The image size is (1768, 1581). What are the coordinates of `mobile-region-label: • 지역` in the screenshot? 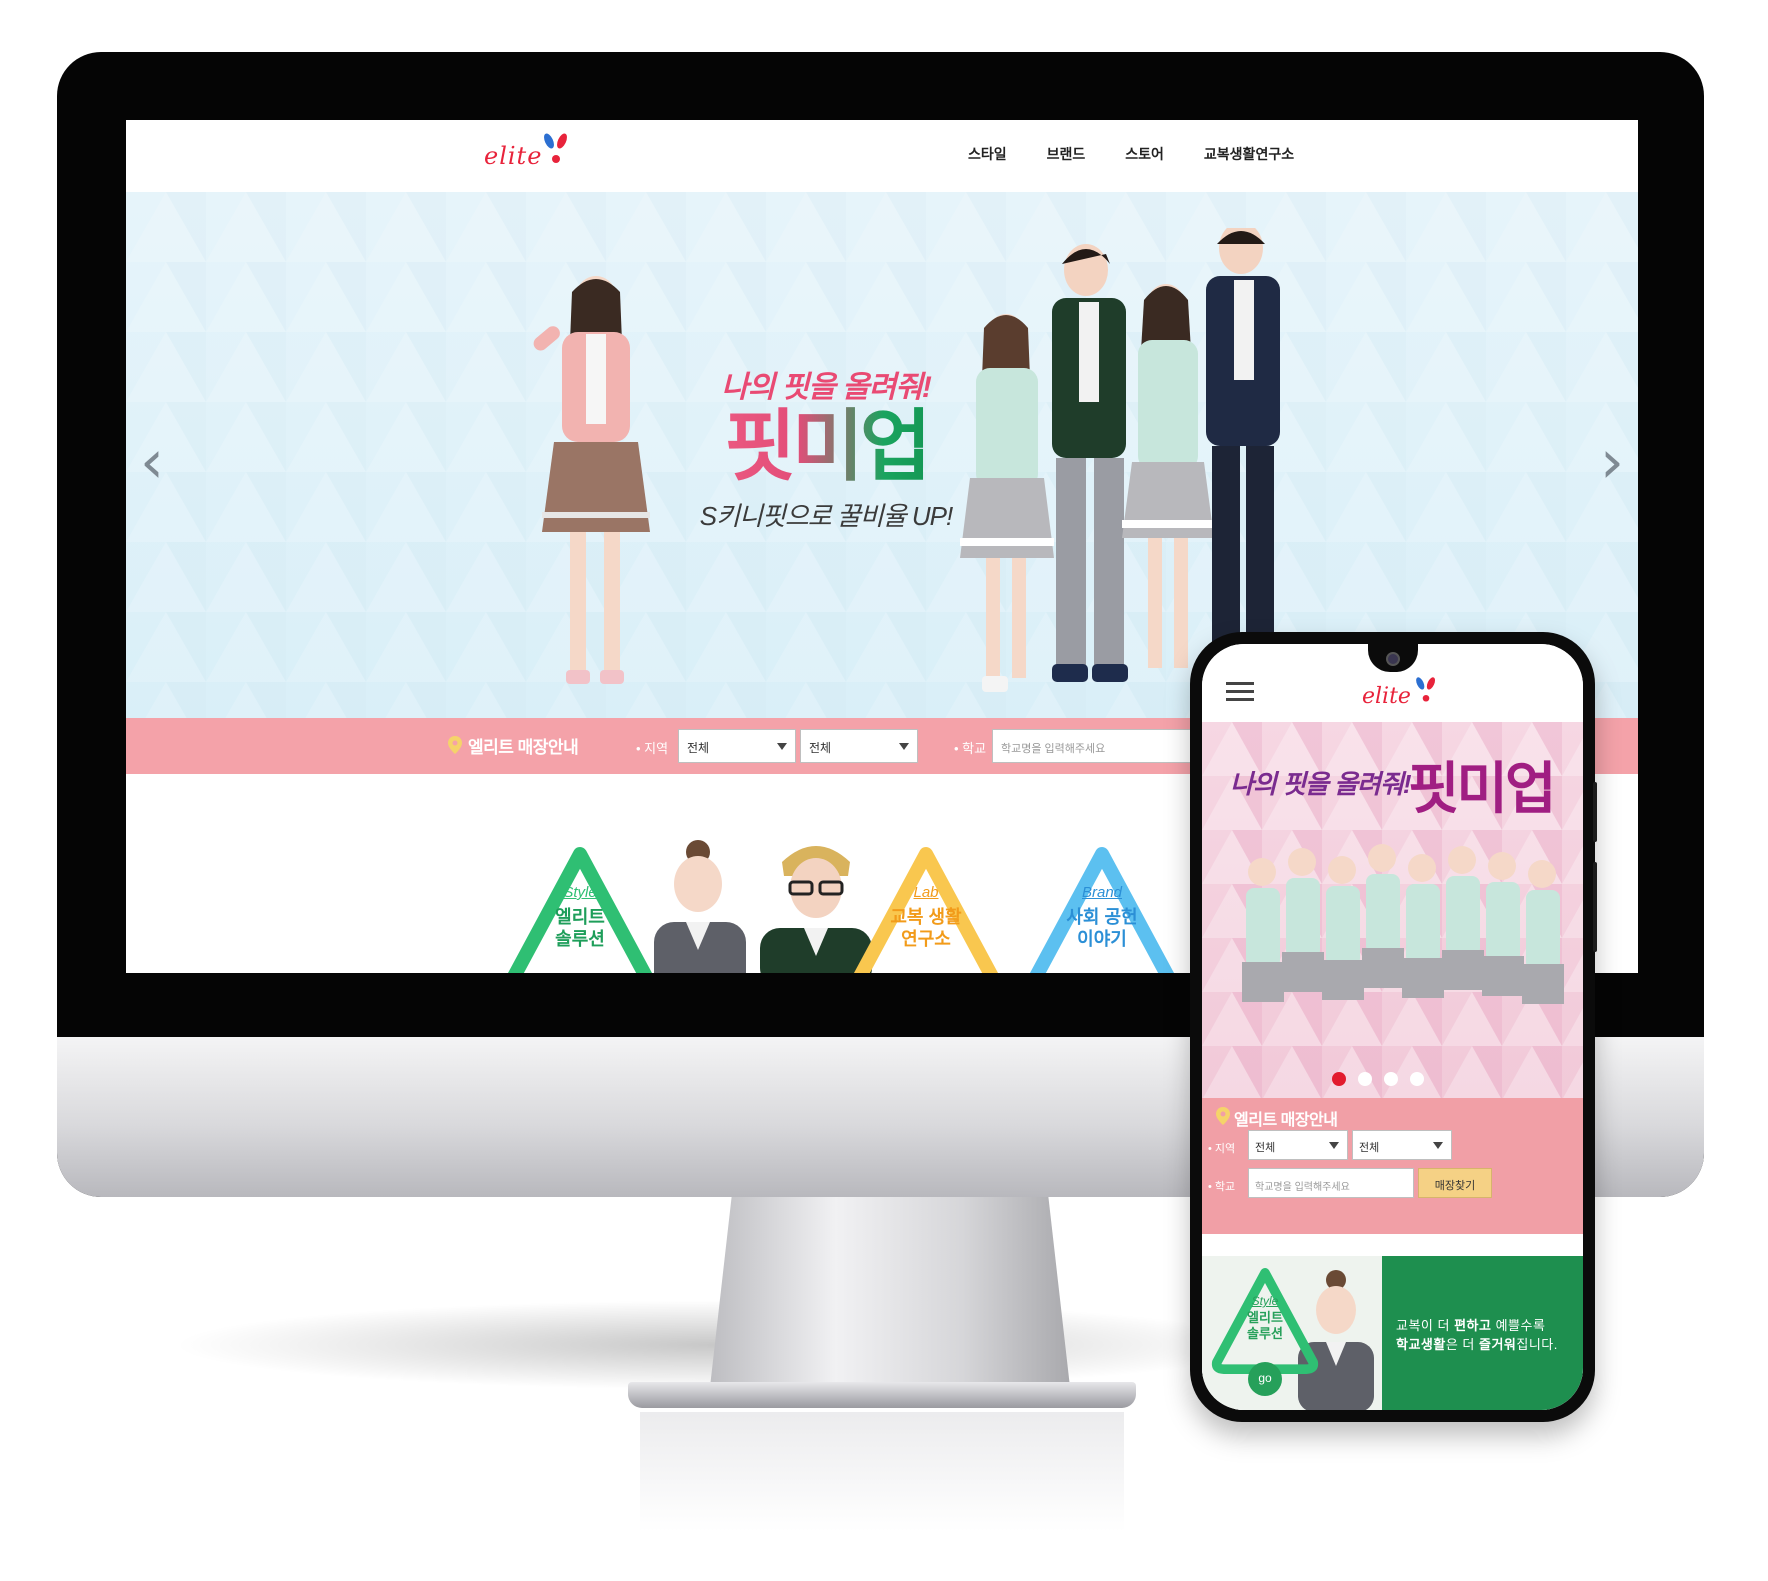 It's located at (1222, 1149).